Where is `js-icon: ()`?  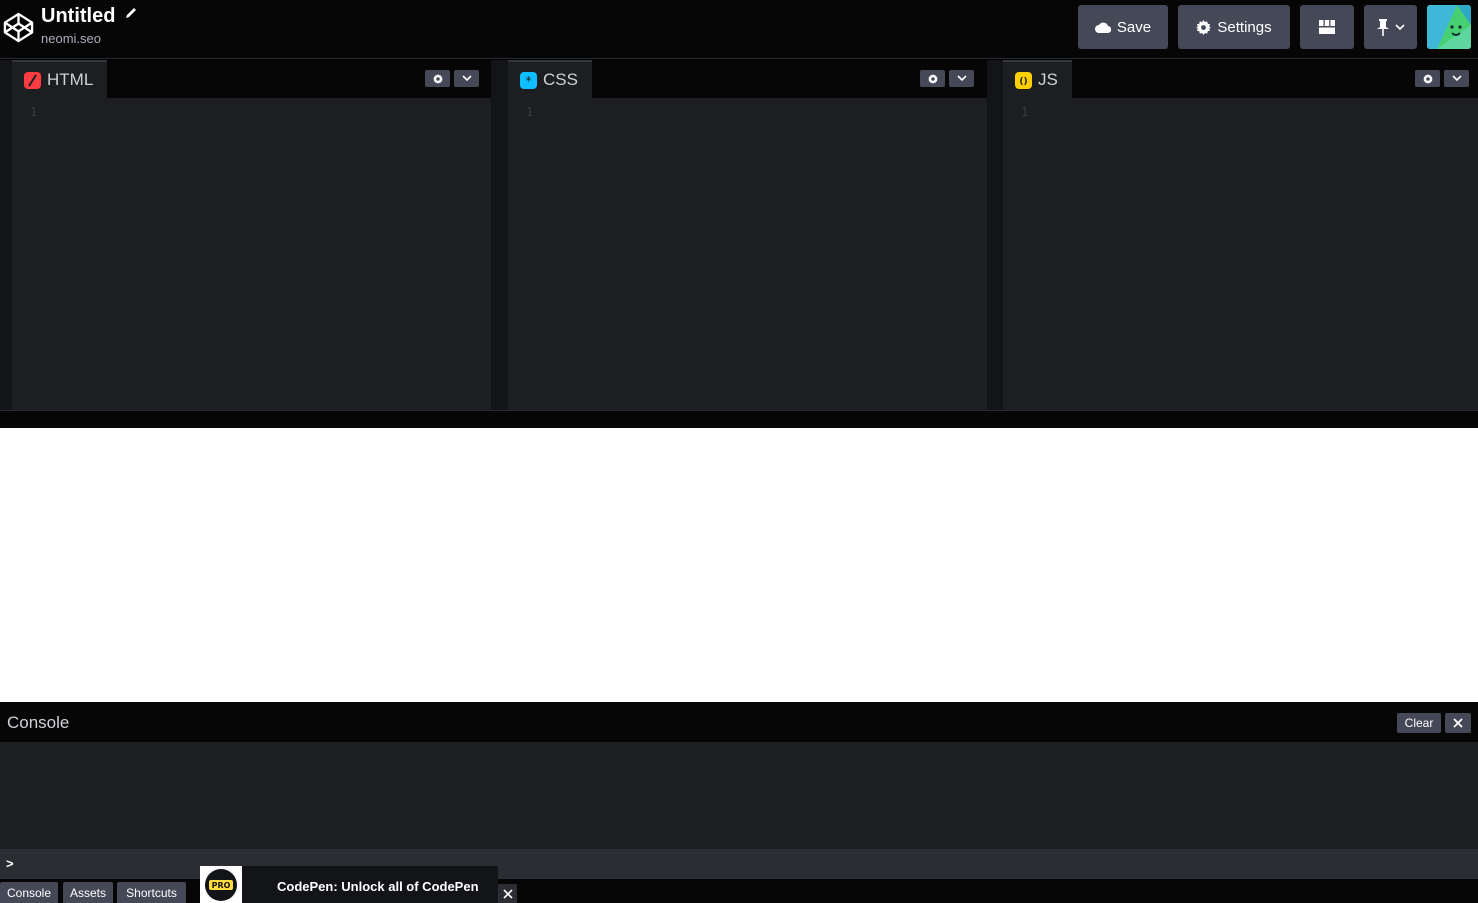
js-icon: () is located at coordinates (1023, 80).